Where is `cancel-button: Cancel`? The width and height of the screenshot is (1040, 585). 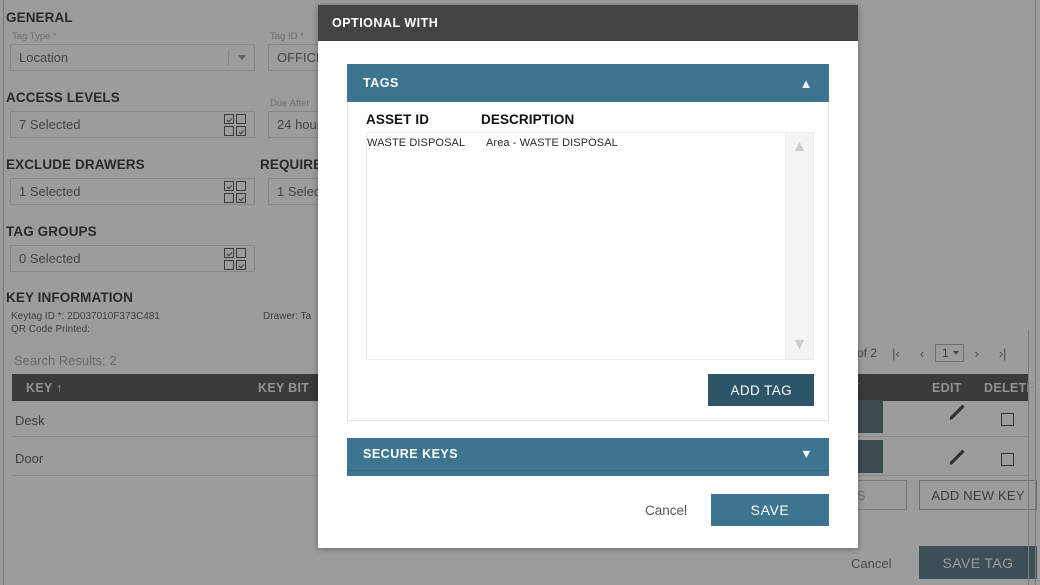
cancel-button: Cancel is located at coordinates (666, 510).